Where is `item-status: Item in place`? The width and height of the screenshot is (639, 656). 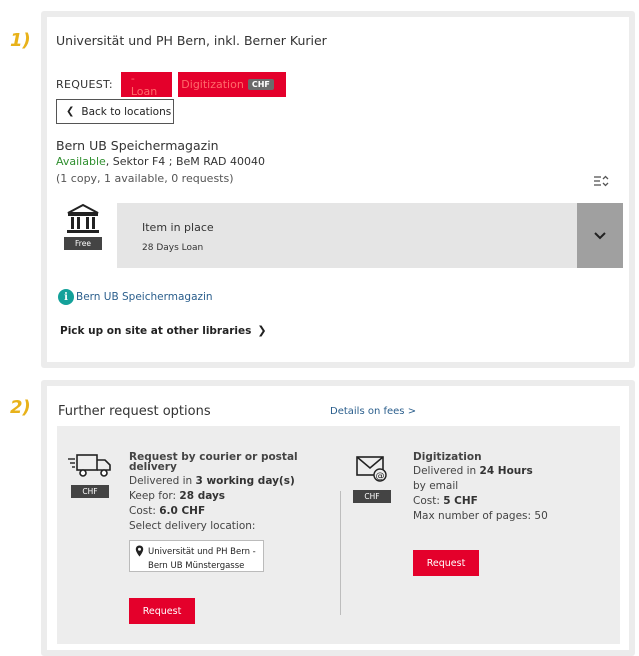 item-status: Item in place is located at coordinates (178, 227).